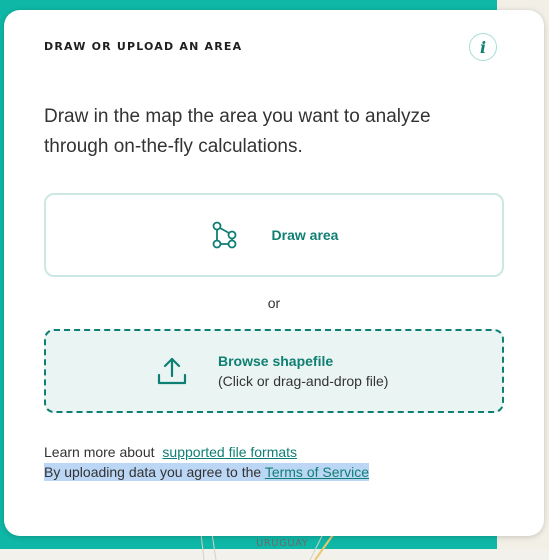 The width and height of the screenshot is (549, 560). Describe the element at coordinates (143, 46) in the screenshot. I see `panel-title: DRAW OR UPLOAD AN AREA` at that location.